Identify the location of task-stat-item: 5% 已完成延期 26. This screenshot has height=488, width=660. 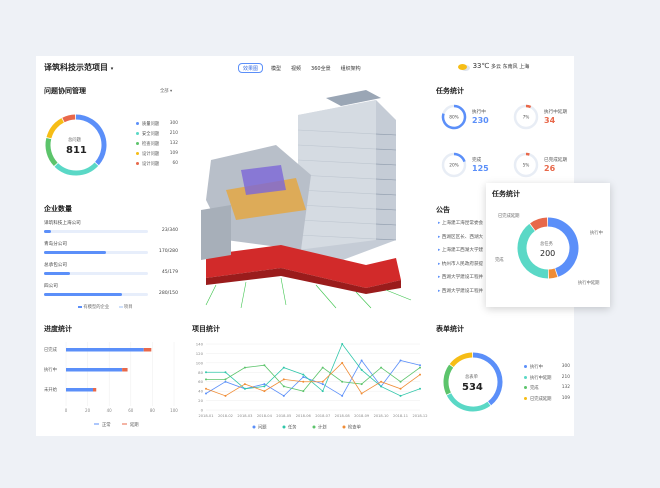
(547, 166).